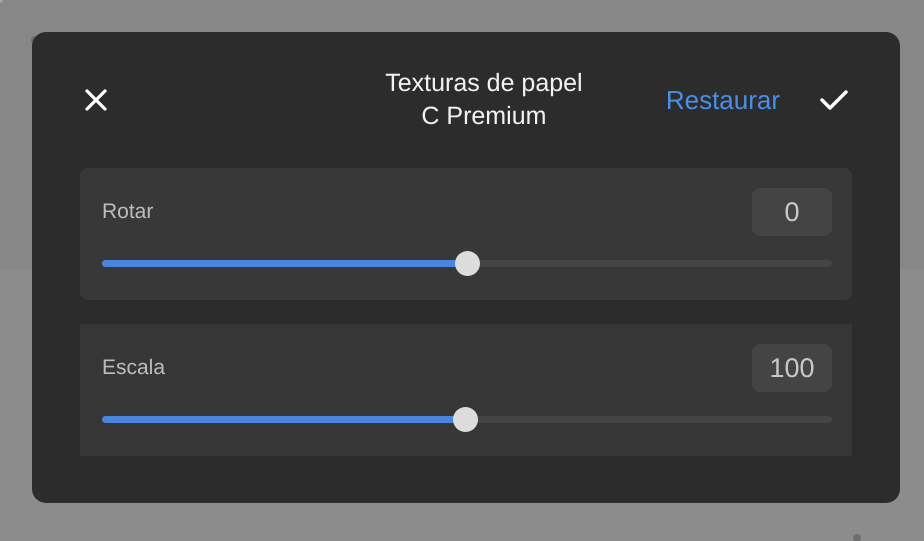 The width and height of the screenshot is (924, 541). What do you see at coordinates (484, 83) in the screenshot?
I see `dialog-title: Texturas de papel` at bounding box center [484, 83].